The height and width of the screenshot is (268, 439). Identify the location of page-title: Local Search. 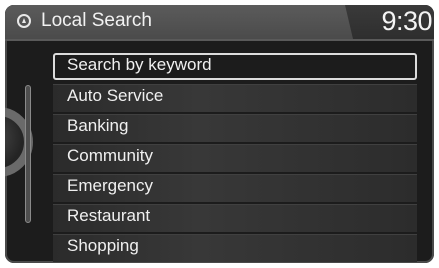
(96, 20).